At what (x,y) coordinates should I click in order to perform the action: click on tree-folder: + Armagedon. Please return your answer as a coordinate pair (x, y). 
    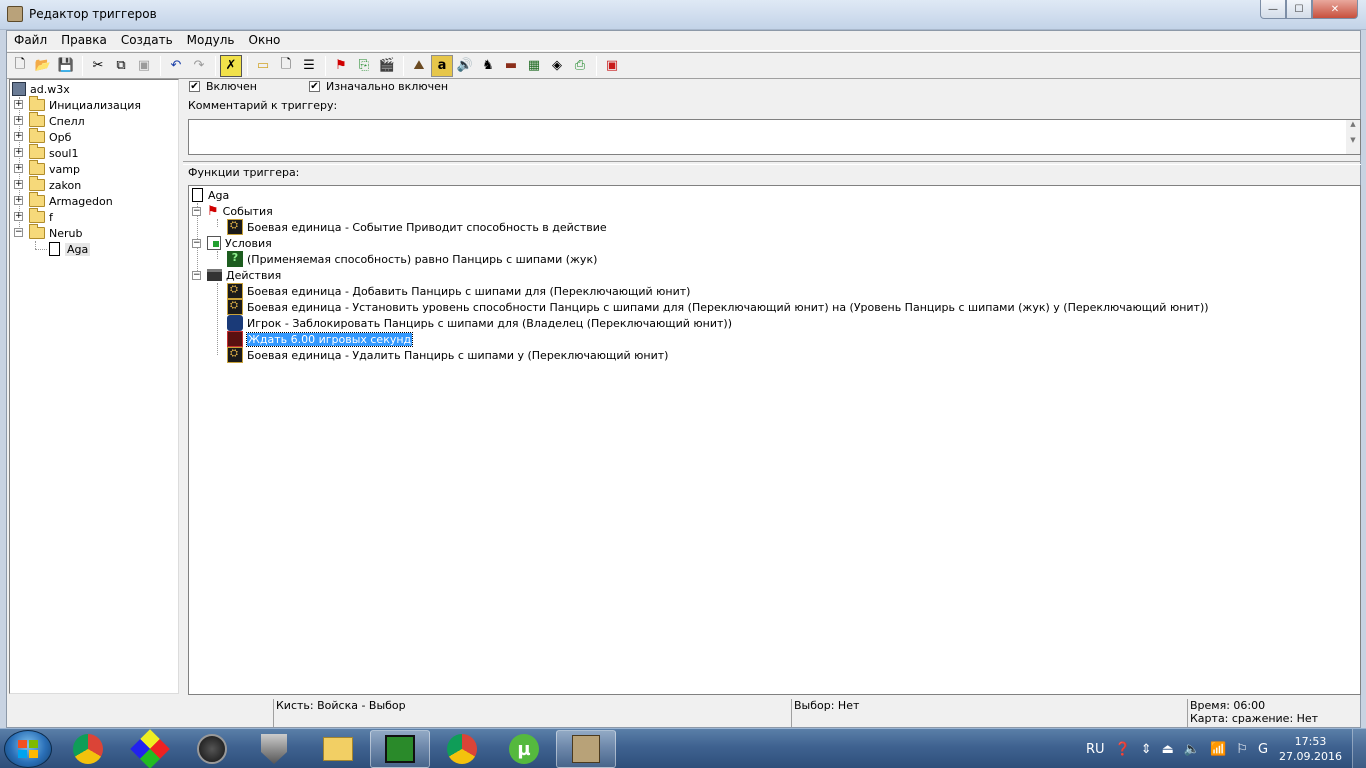
    Looking at the image, I should click on (63, 200).